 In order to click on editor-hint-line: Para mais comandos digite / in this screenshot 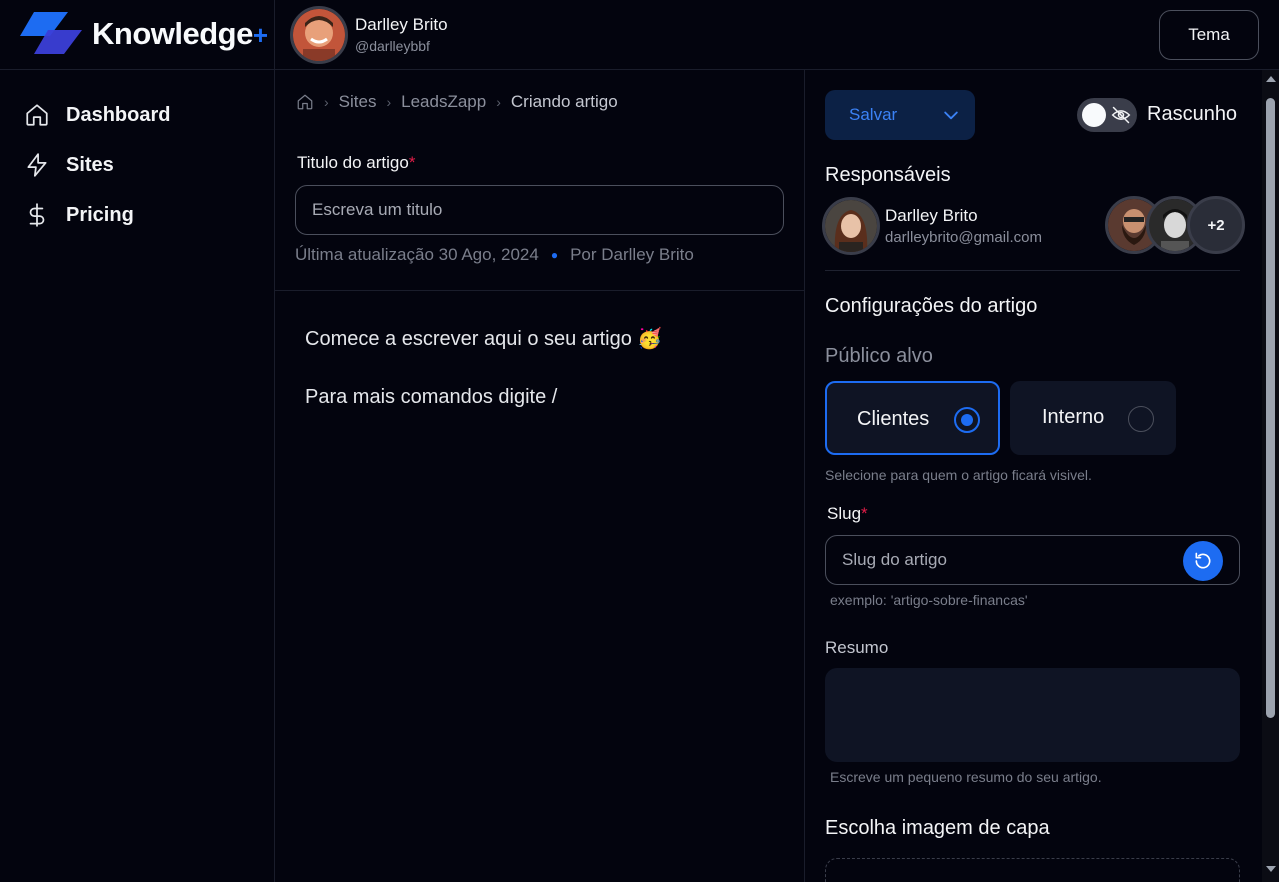, I will do `click(431, 397)`.